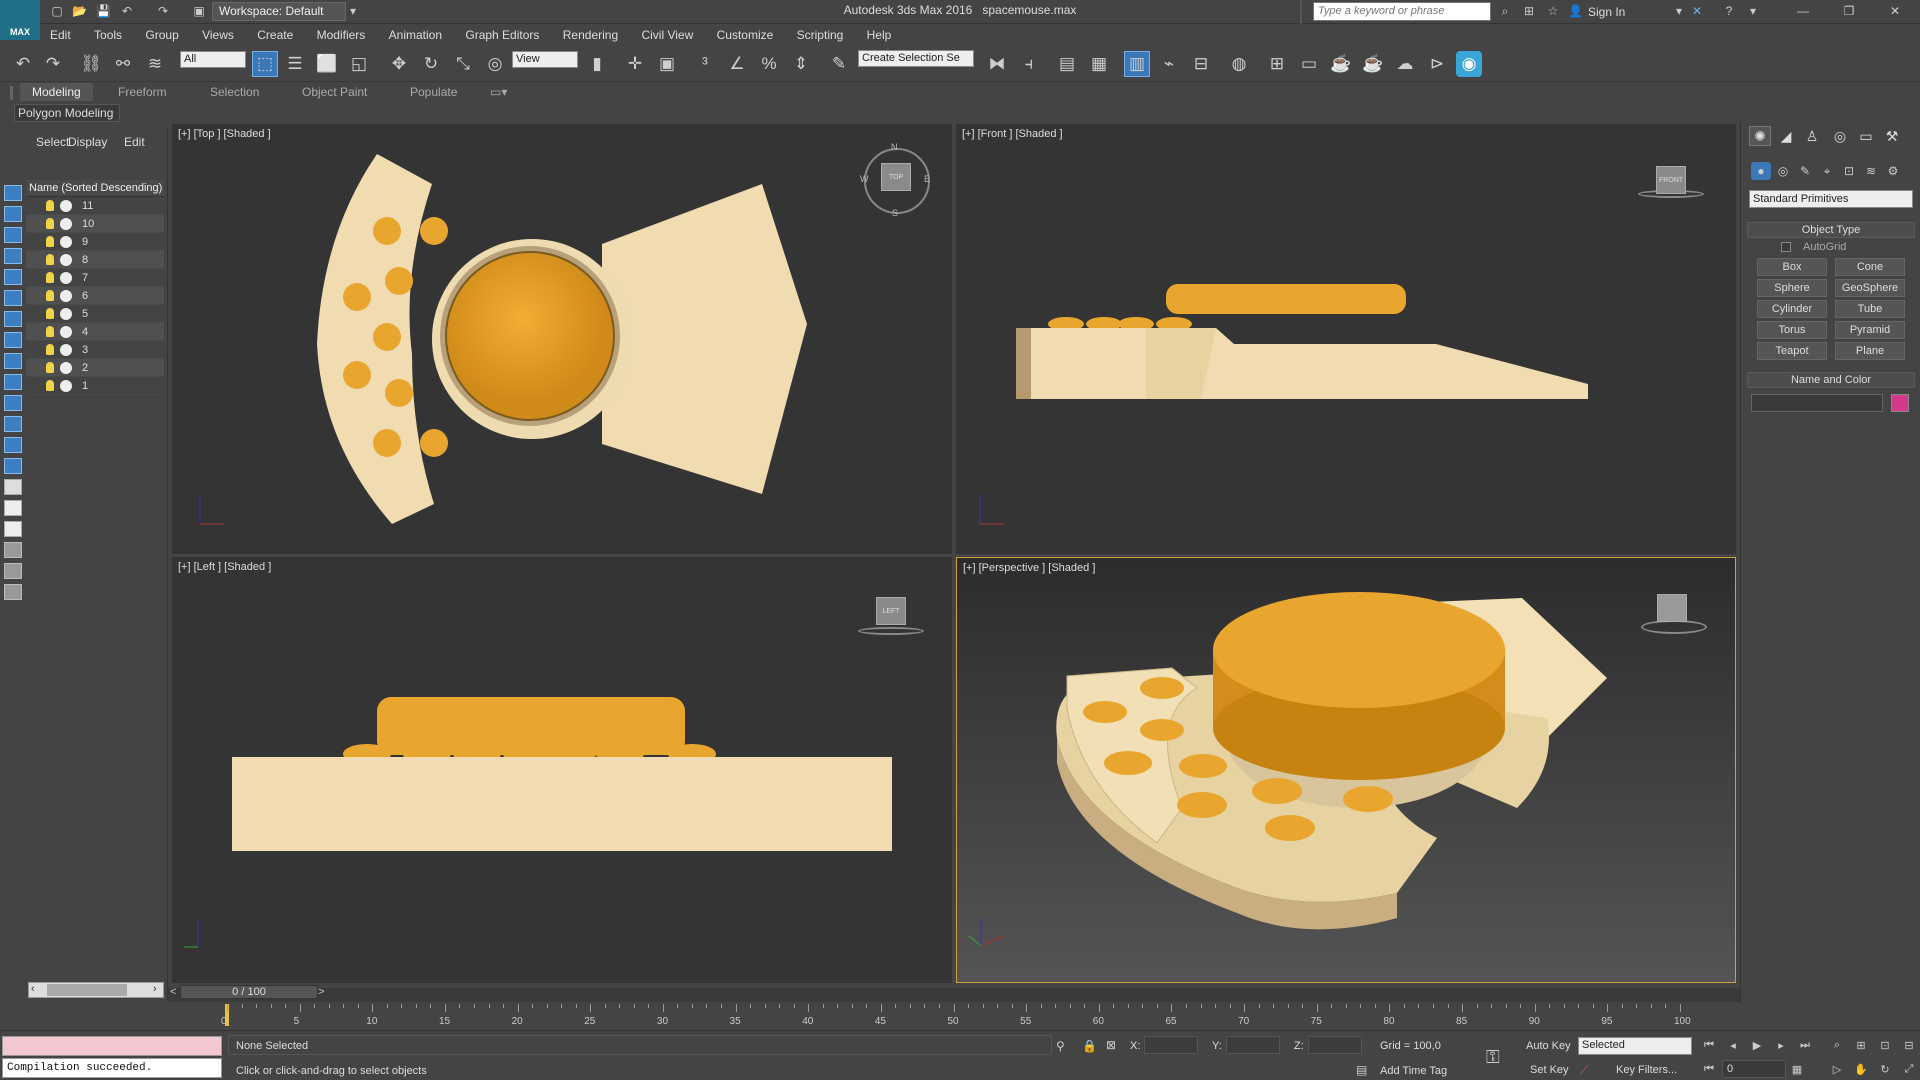  I want to click on torus-button: Torus, so click(1792, 330).